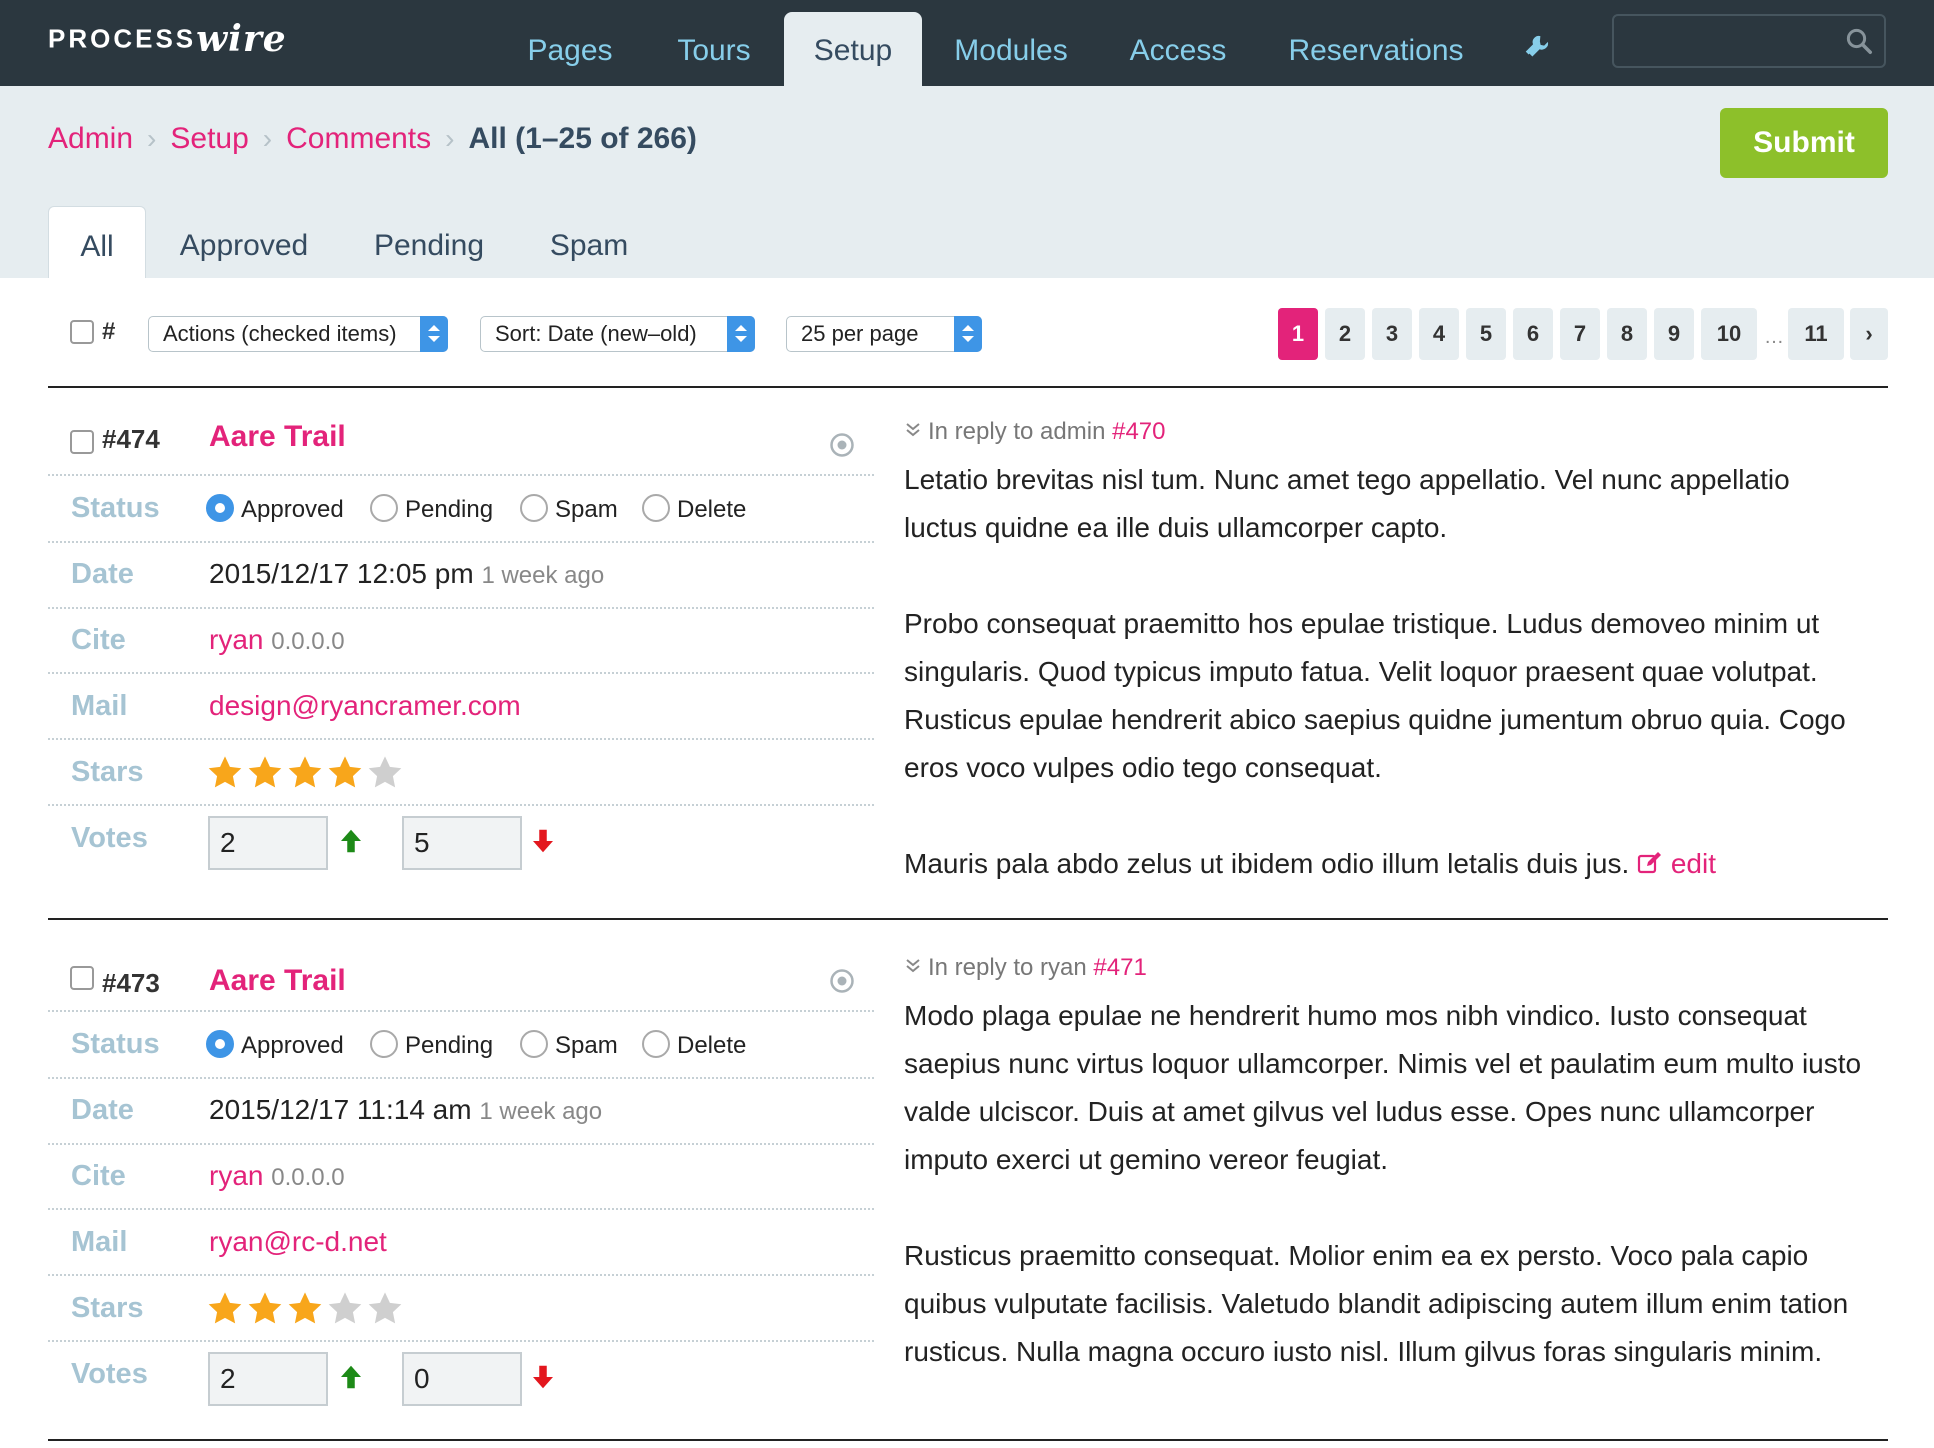 The image size is (1934, 1448). Describe the element at coordinates (1034, 432) in the screenshot. I see `reply-info: In reply to admin #470` at that location.